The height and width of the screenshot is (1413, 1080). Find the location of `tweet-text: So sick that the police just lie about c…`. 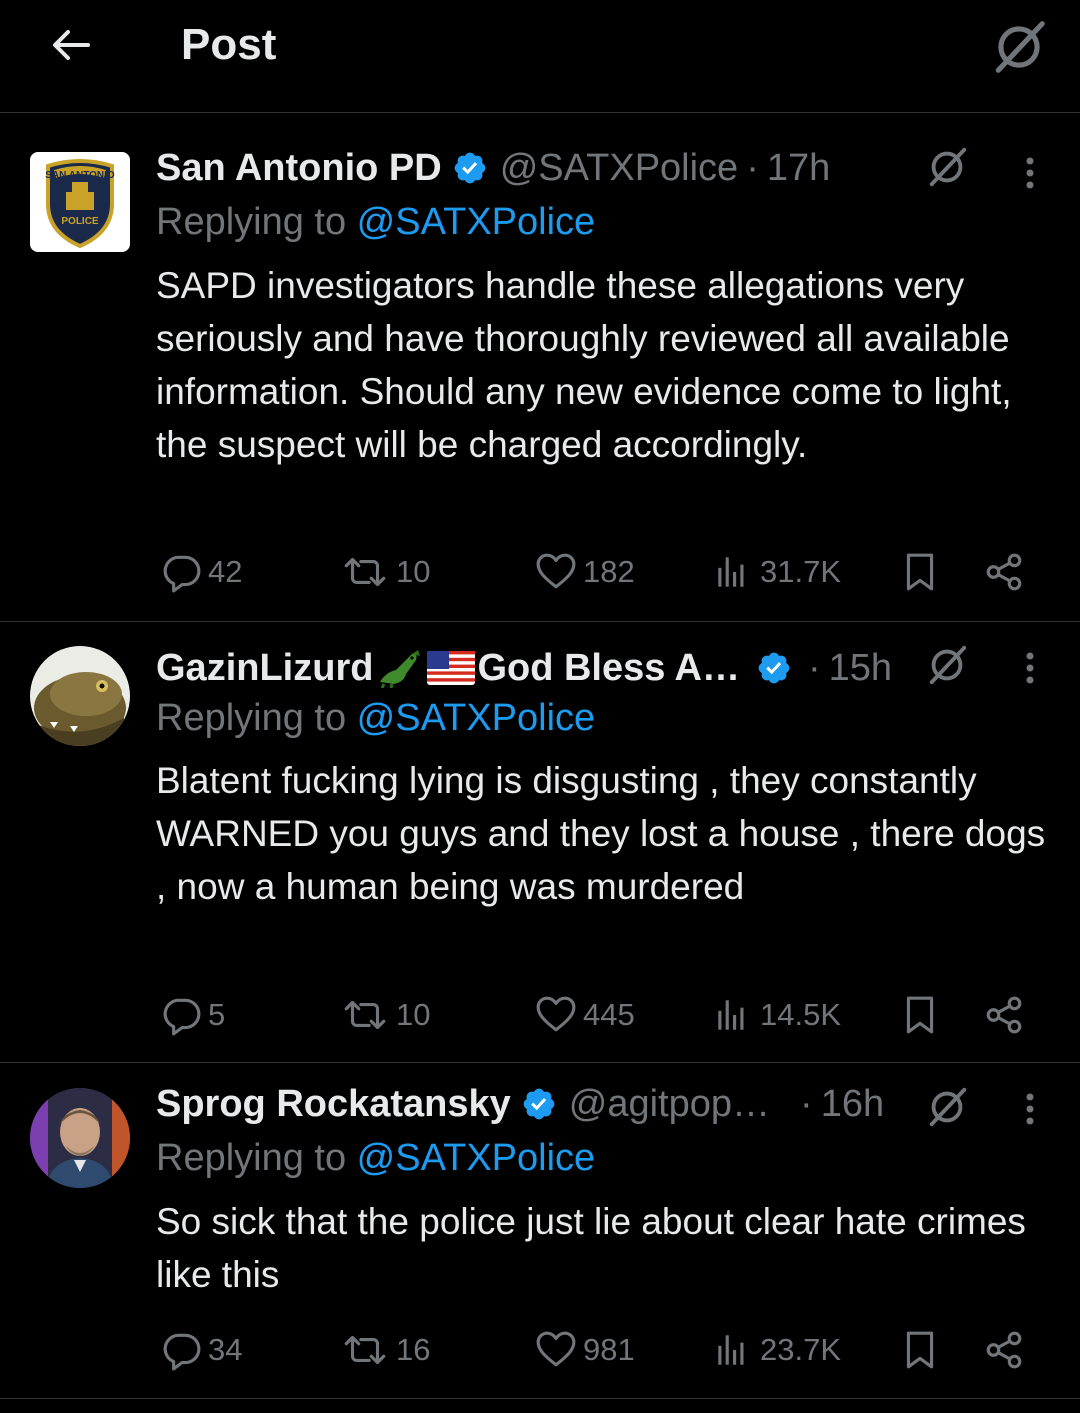

tweet-text: So sick that the police just lie about c… is located at coordinates (591, 1248).